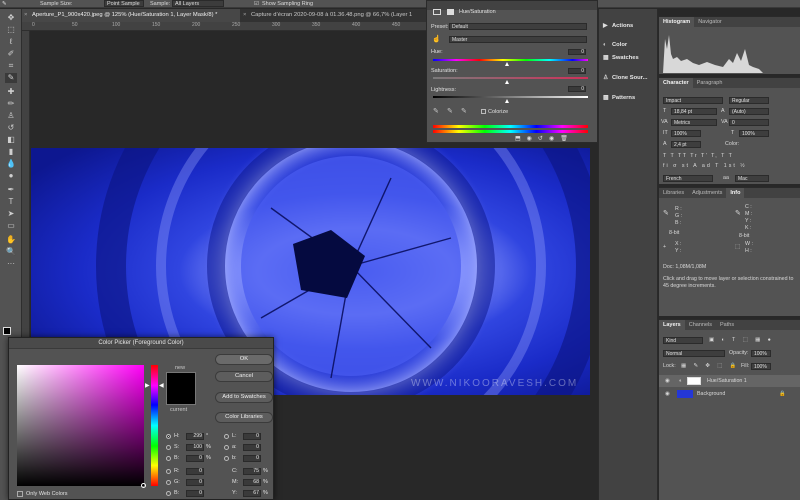 The width and height of the screenshot is (800, 500). What do you see at coordinates (741, 340) in the screenshot?
I see `filter-icons: ▣ ◐ T ⬚ ▦ ●` at bounding box center [741, 340].